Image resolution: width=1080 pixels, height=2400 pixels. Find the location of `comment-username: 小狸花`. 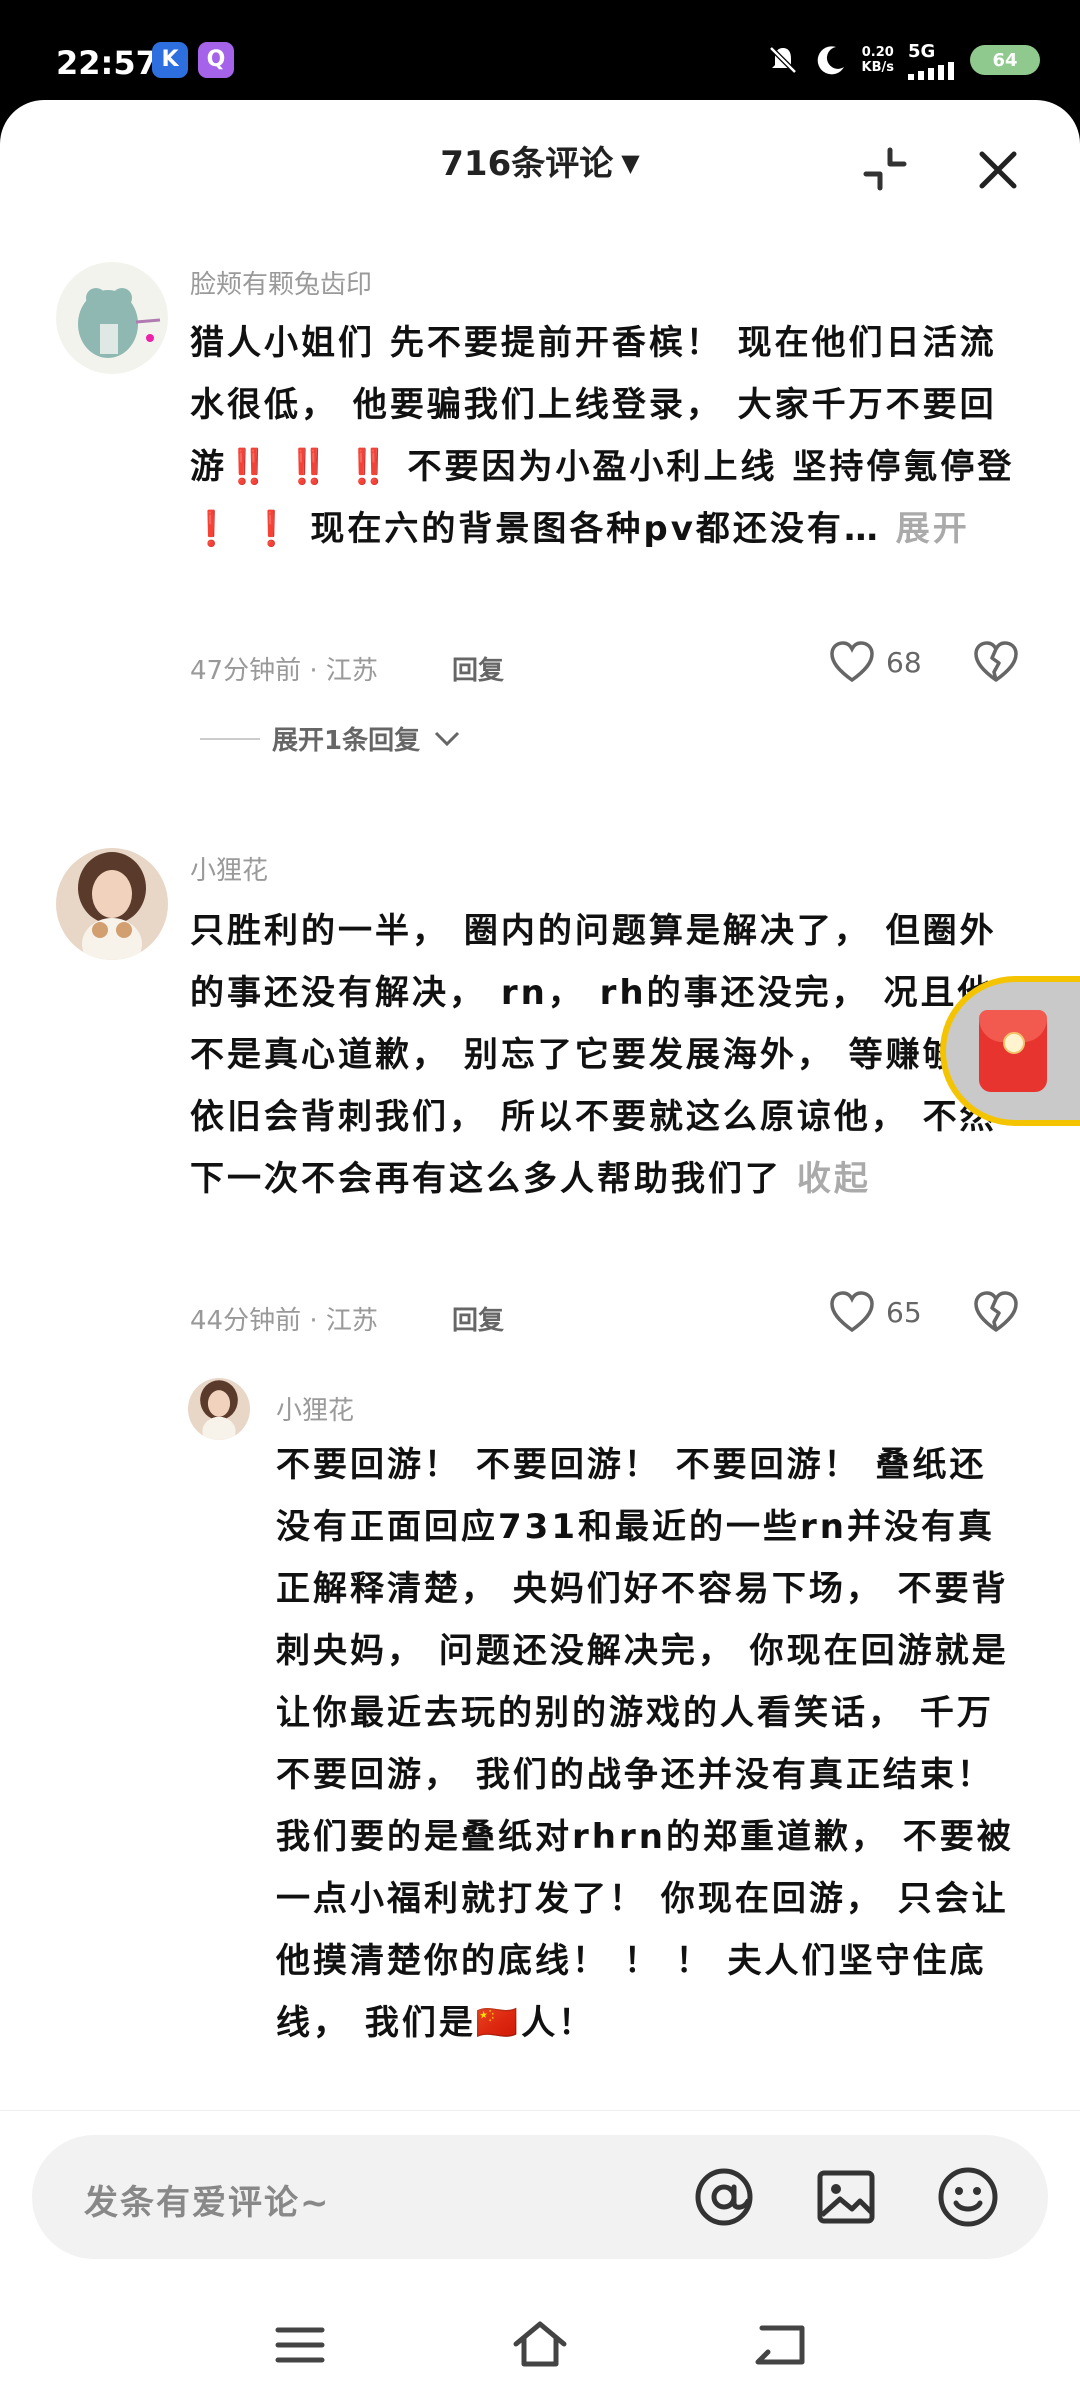

comment-username: 小狸花 is located at coordinates (229, 868).